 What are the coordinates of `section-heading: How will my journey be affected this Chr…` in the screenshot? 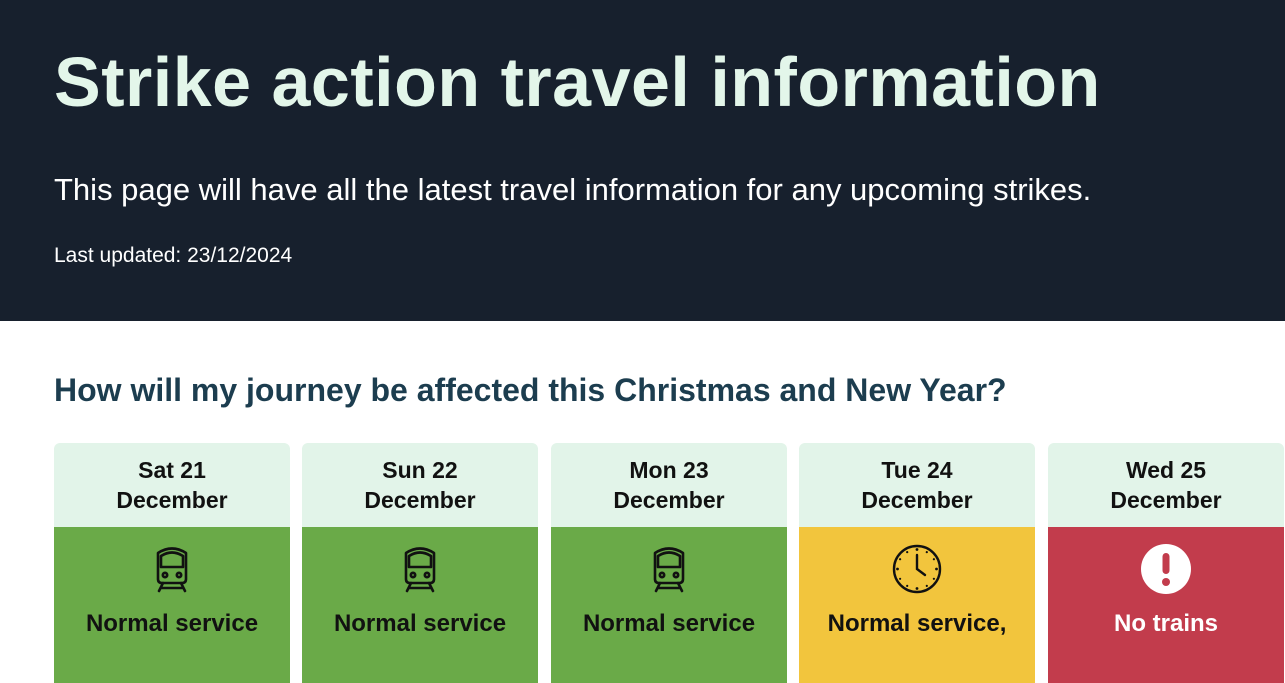 It's located at (530, 390).